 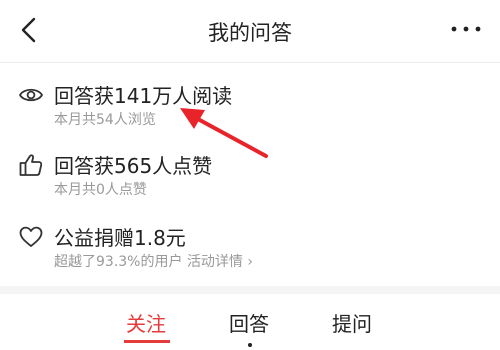 What do you see at coordinates (118, 262) in the screenshot?
I see `charity-rank-text: 超越了93.3%的用户` at bounding box center [118, 262].